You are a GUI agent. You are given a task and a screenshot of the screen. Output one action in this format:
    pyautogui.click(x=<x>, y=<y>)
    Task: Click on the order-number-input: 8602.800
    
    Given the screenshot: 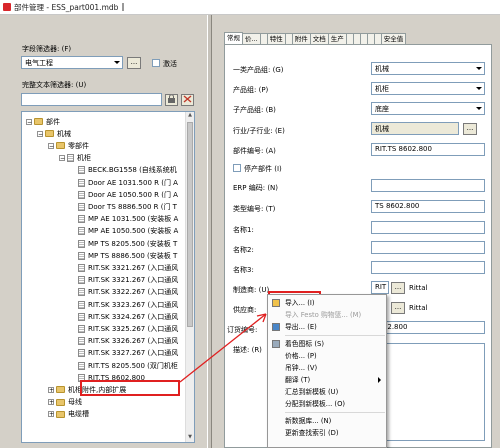 What is the action you would take?
    pyautogui.click(x=428, y=327)
    